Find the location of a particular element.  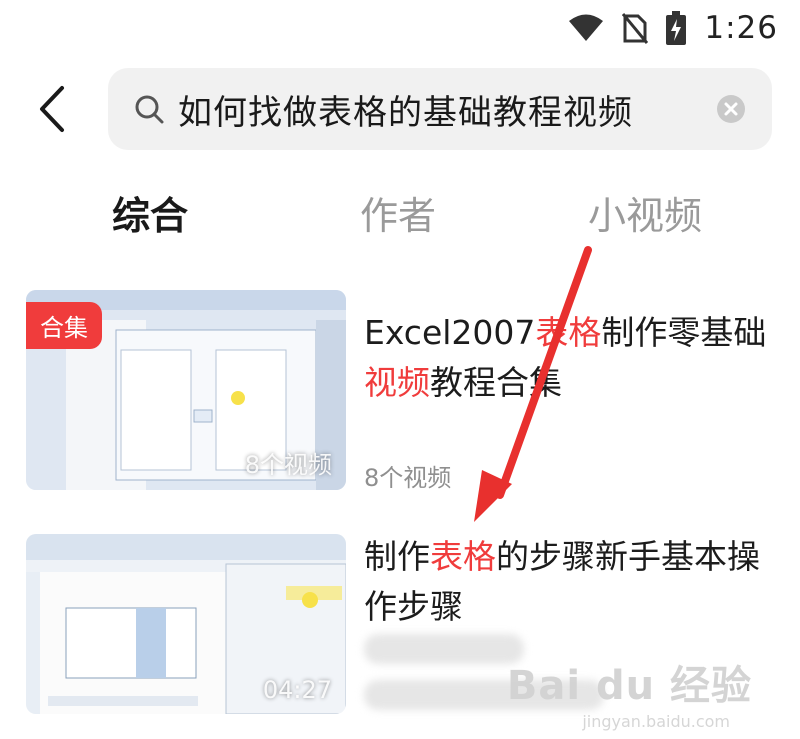

search-input: 如何找做表格的基础教程视频 is located at coordinates (440, 109).